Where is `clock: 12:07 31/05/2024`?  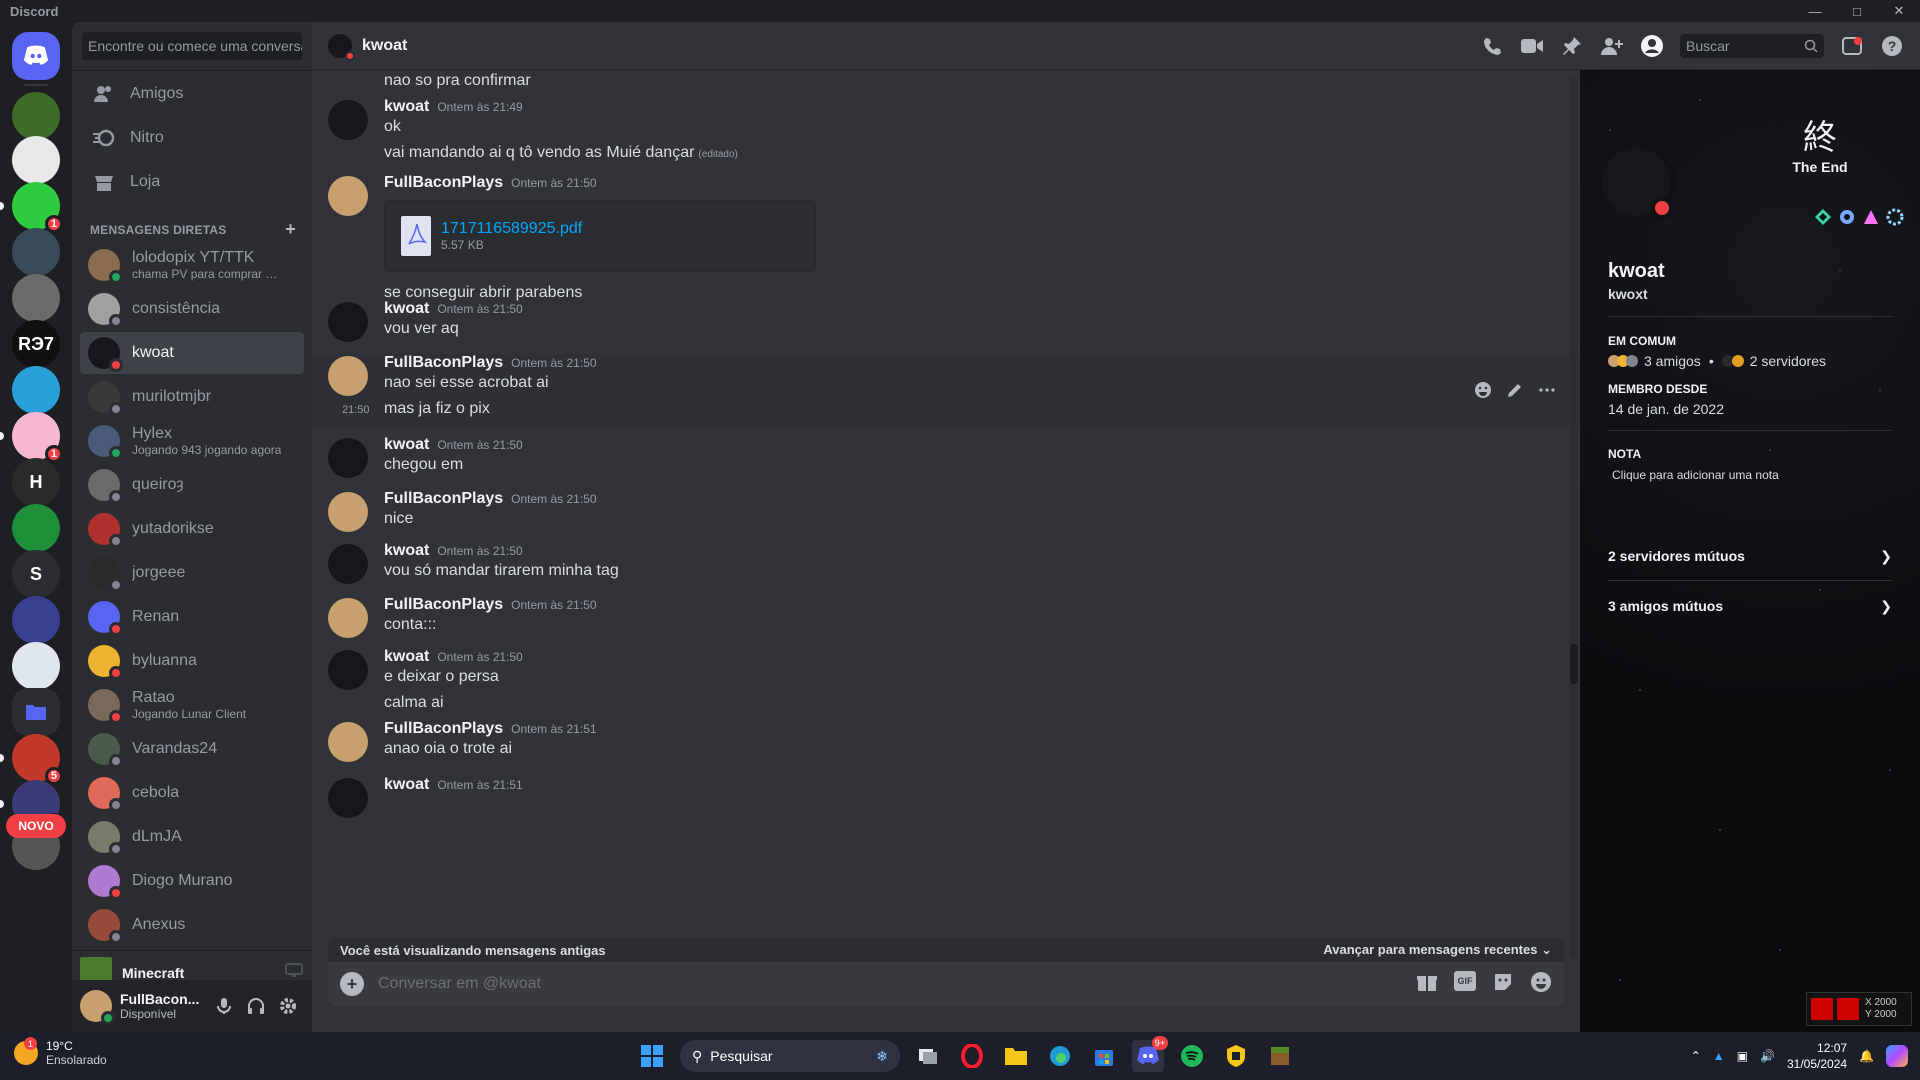
clock: 12:07 31/05/2024 is located at coordinates (1817, 1056).